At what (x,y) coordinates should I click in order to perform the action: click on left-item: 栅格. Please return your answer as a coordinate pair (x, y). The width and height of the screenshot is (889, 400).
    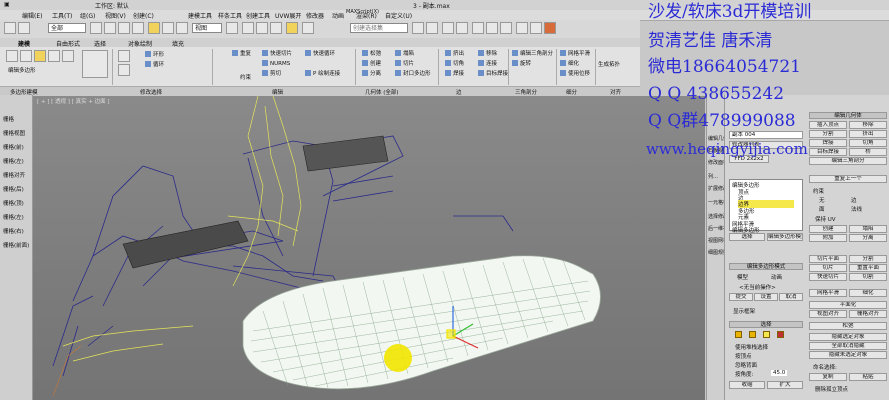
    Looking at the image, I should click on (8, 119).